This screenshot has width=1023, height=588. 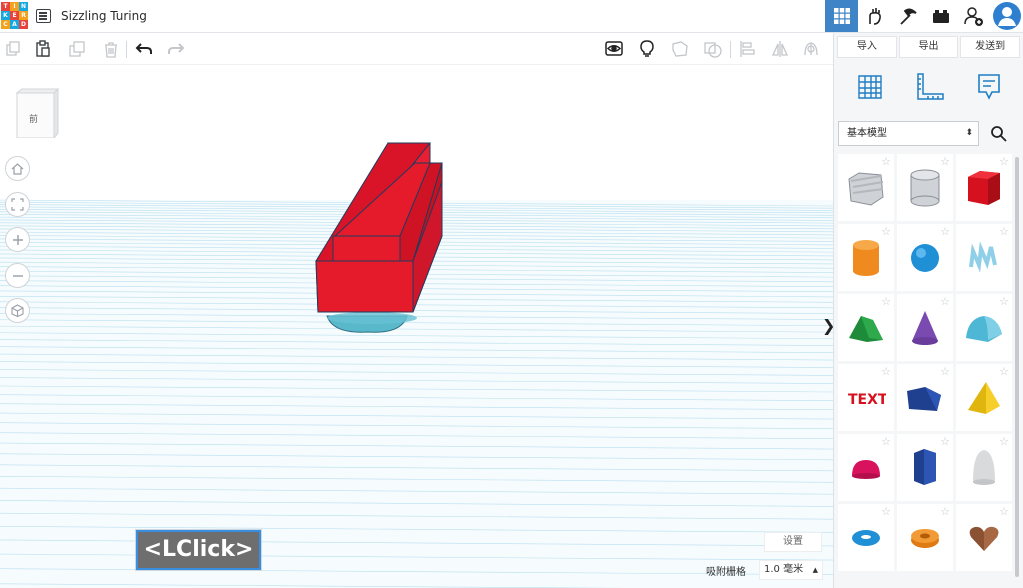 I want to click on panel-view-icons, so click(x=928, y=89).